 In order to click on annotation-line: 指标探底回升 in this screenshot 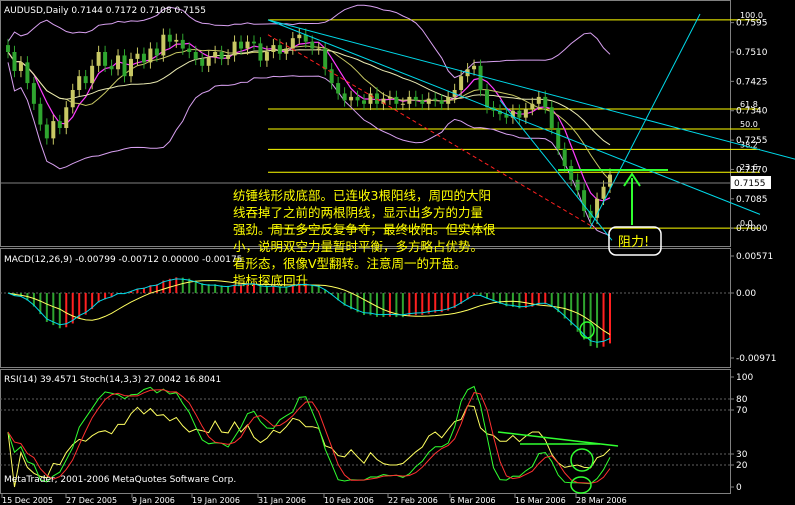, I will do `click(270, 280)`.